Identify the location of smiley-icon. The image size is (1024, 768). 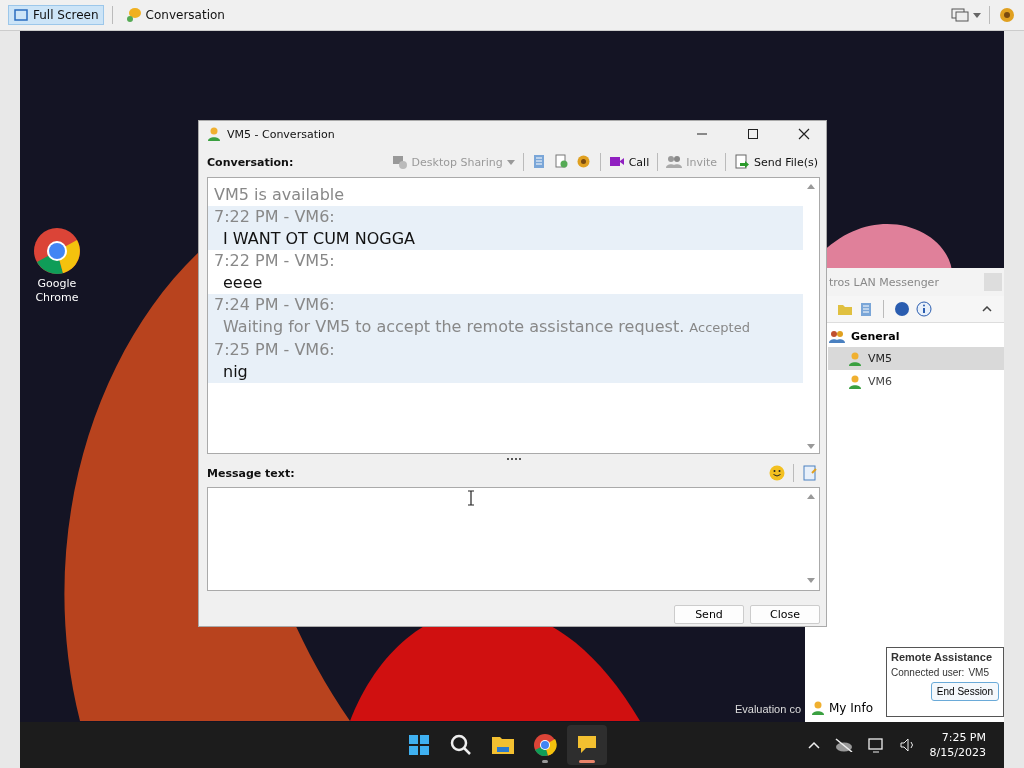
(777, 473).